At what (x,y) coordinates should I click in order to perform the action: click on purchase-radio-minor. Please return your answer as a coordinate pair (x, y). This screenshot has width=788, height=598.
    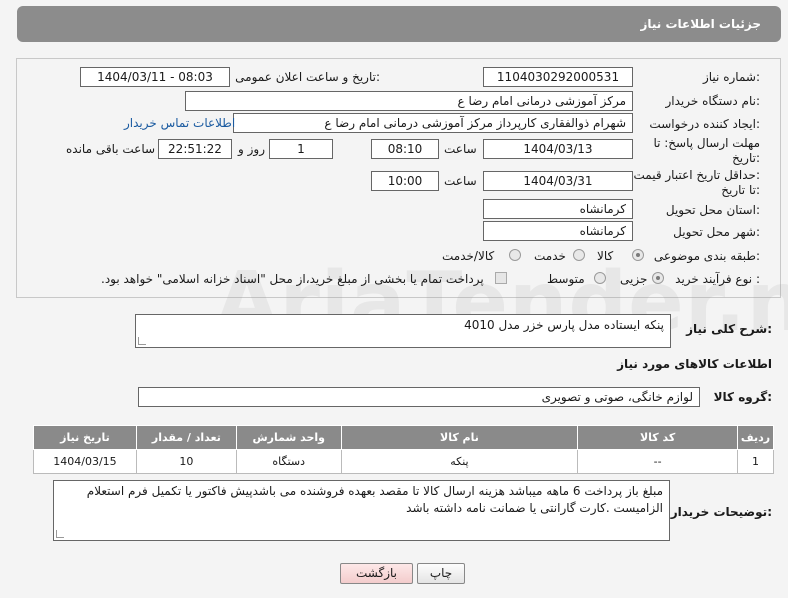
    Looking at the image, I should click on (658, 278).